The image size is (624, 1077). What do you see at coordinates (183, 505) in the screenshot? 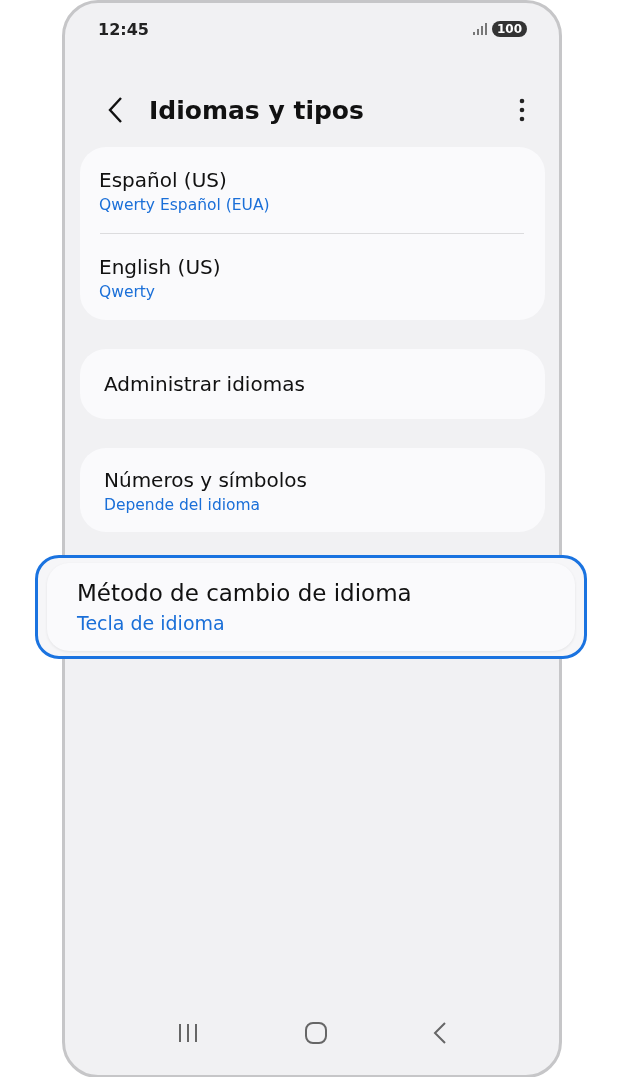
I see `item-value: Depende del idioma` at bounding box center [183, 505].